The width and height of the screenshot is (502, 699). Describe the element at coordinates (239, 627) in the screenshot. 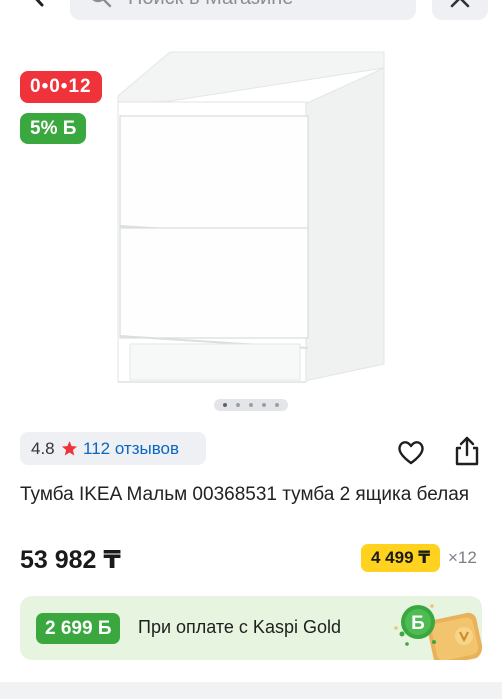

I see `promo-text: При оплате с Kaspi Gold` at that location.